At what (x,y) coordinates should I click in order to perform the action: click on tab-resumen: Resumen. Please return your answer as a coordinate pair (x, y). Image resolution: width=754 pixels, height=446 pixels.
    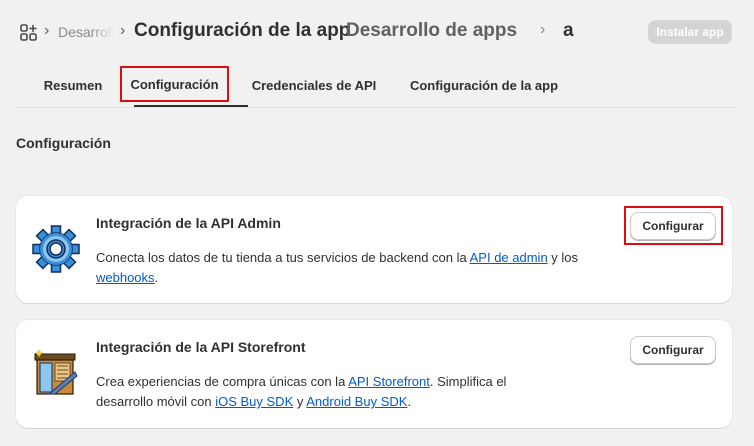
    Looking at the image, I should click on (73, 85).